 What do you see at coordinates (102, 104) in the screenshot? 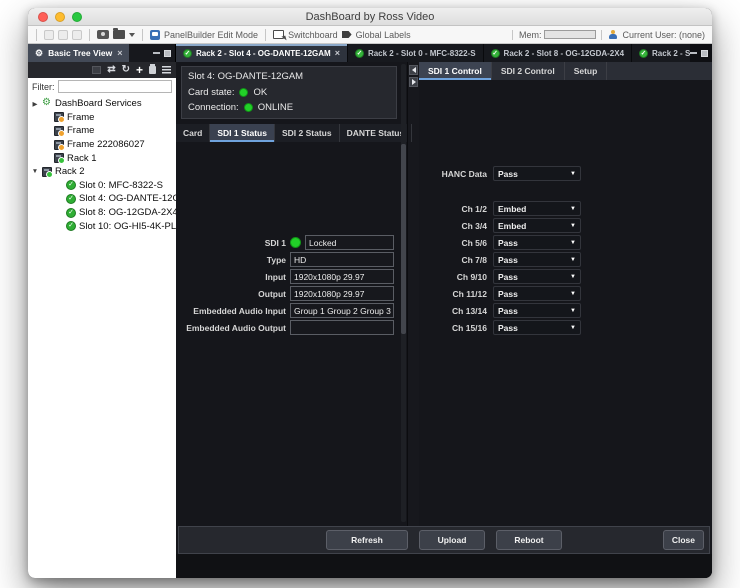
I see `tree-item: DashBoard Services` at bounding box center [102, 104].